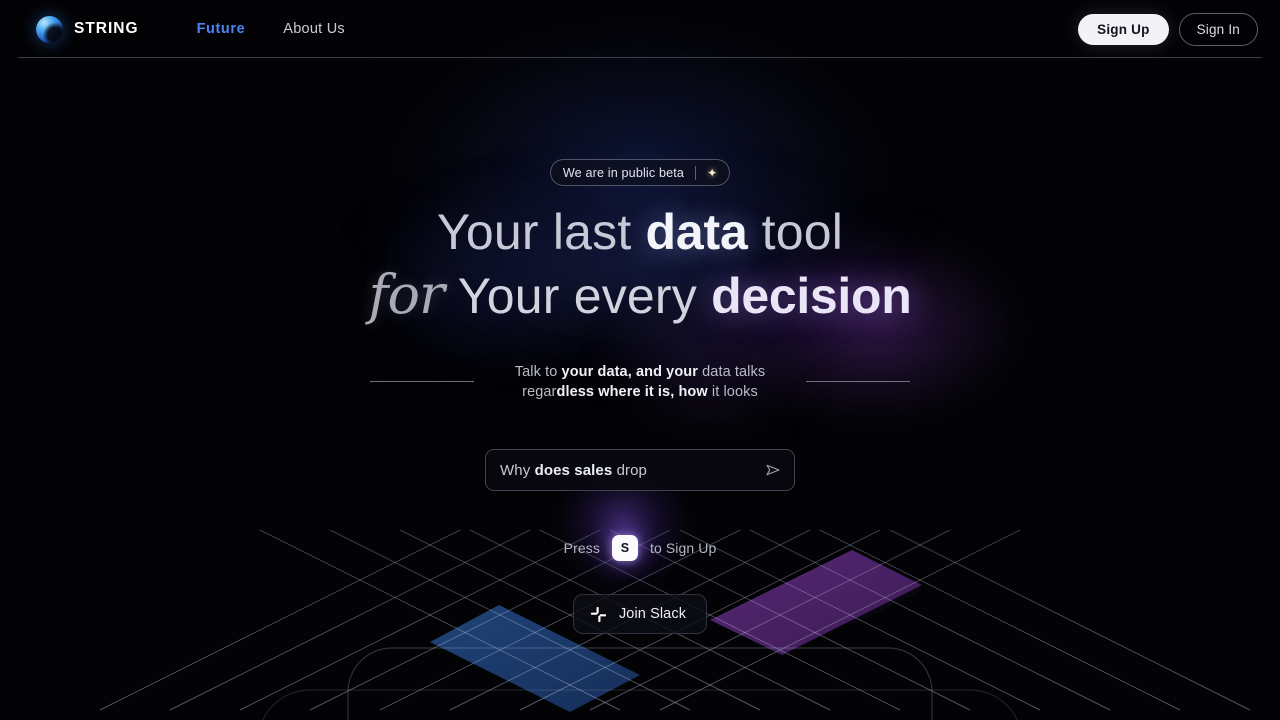  Describe the element at coordinates (541, 232) in the screenshot. I see `headline-line1-prefix: Your last` at that location.